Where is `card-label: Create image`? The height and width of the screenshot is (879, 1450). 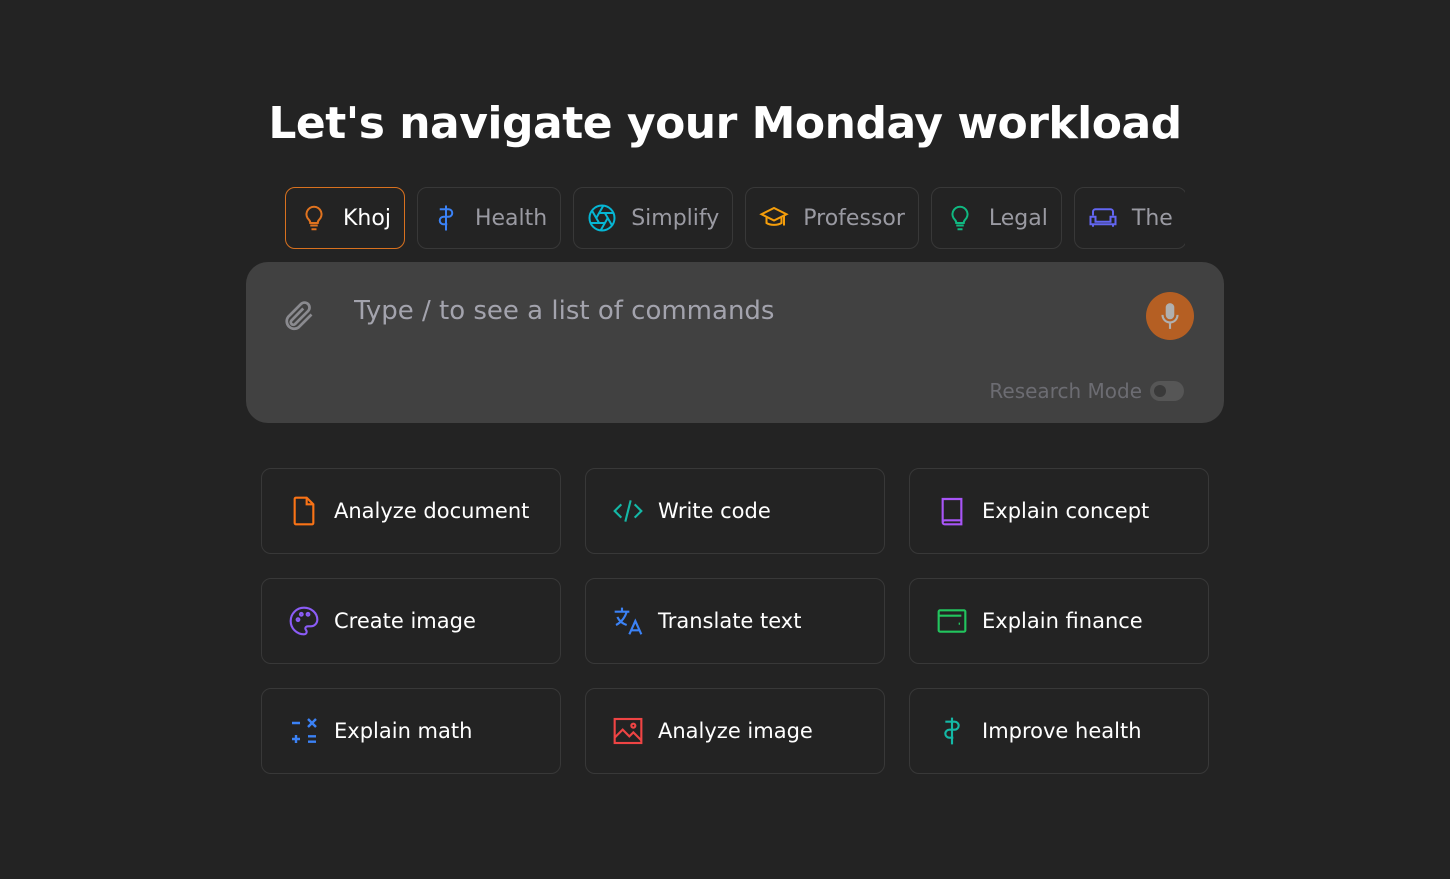 card-label: Create image is located at coordinates (405, 621).